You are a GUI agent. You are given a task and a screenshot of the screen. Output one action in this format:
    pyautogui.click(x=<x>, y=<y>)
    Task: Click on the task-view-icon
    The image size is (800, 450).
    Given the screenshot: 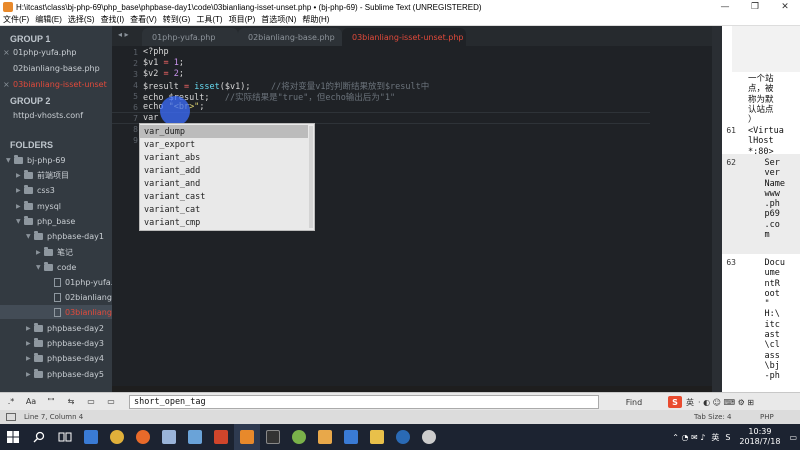 What is the action you would take?
    pyautogui.click(x=65, y=437)
    